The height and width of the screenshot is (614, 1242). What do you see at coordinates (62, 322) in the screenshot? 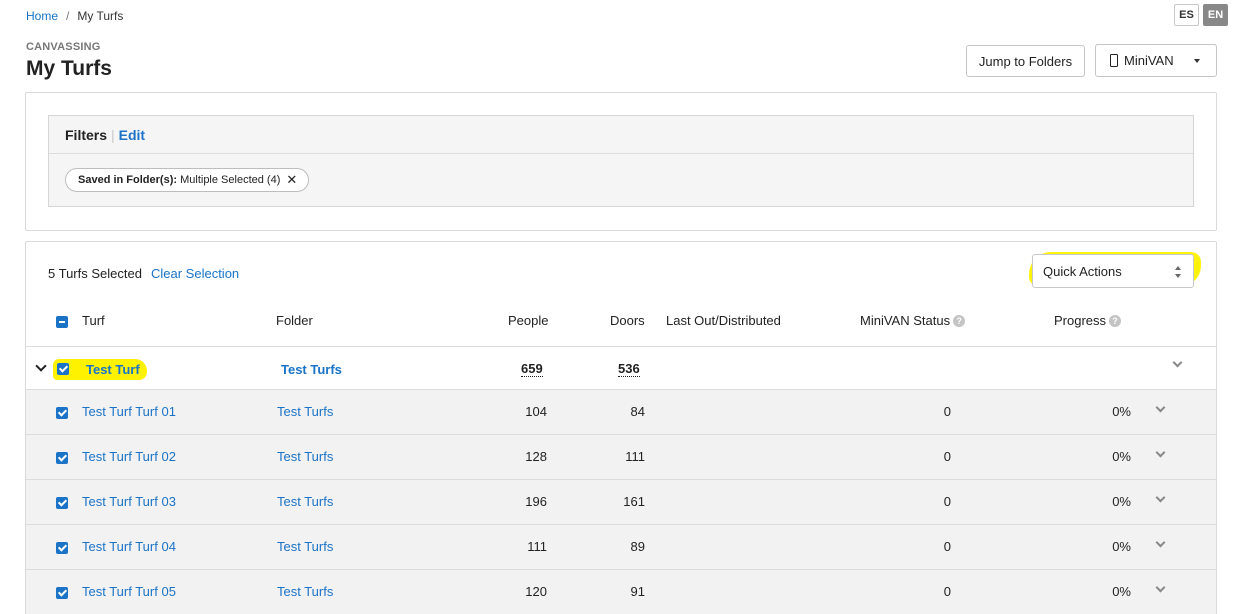
I see `select-all-checkbox` at bounding box center [62, 322].